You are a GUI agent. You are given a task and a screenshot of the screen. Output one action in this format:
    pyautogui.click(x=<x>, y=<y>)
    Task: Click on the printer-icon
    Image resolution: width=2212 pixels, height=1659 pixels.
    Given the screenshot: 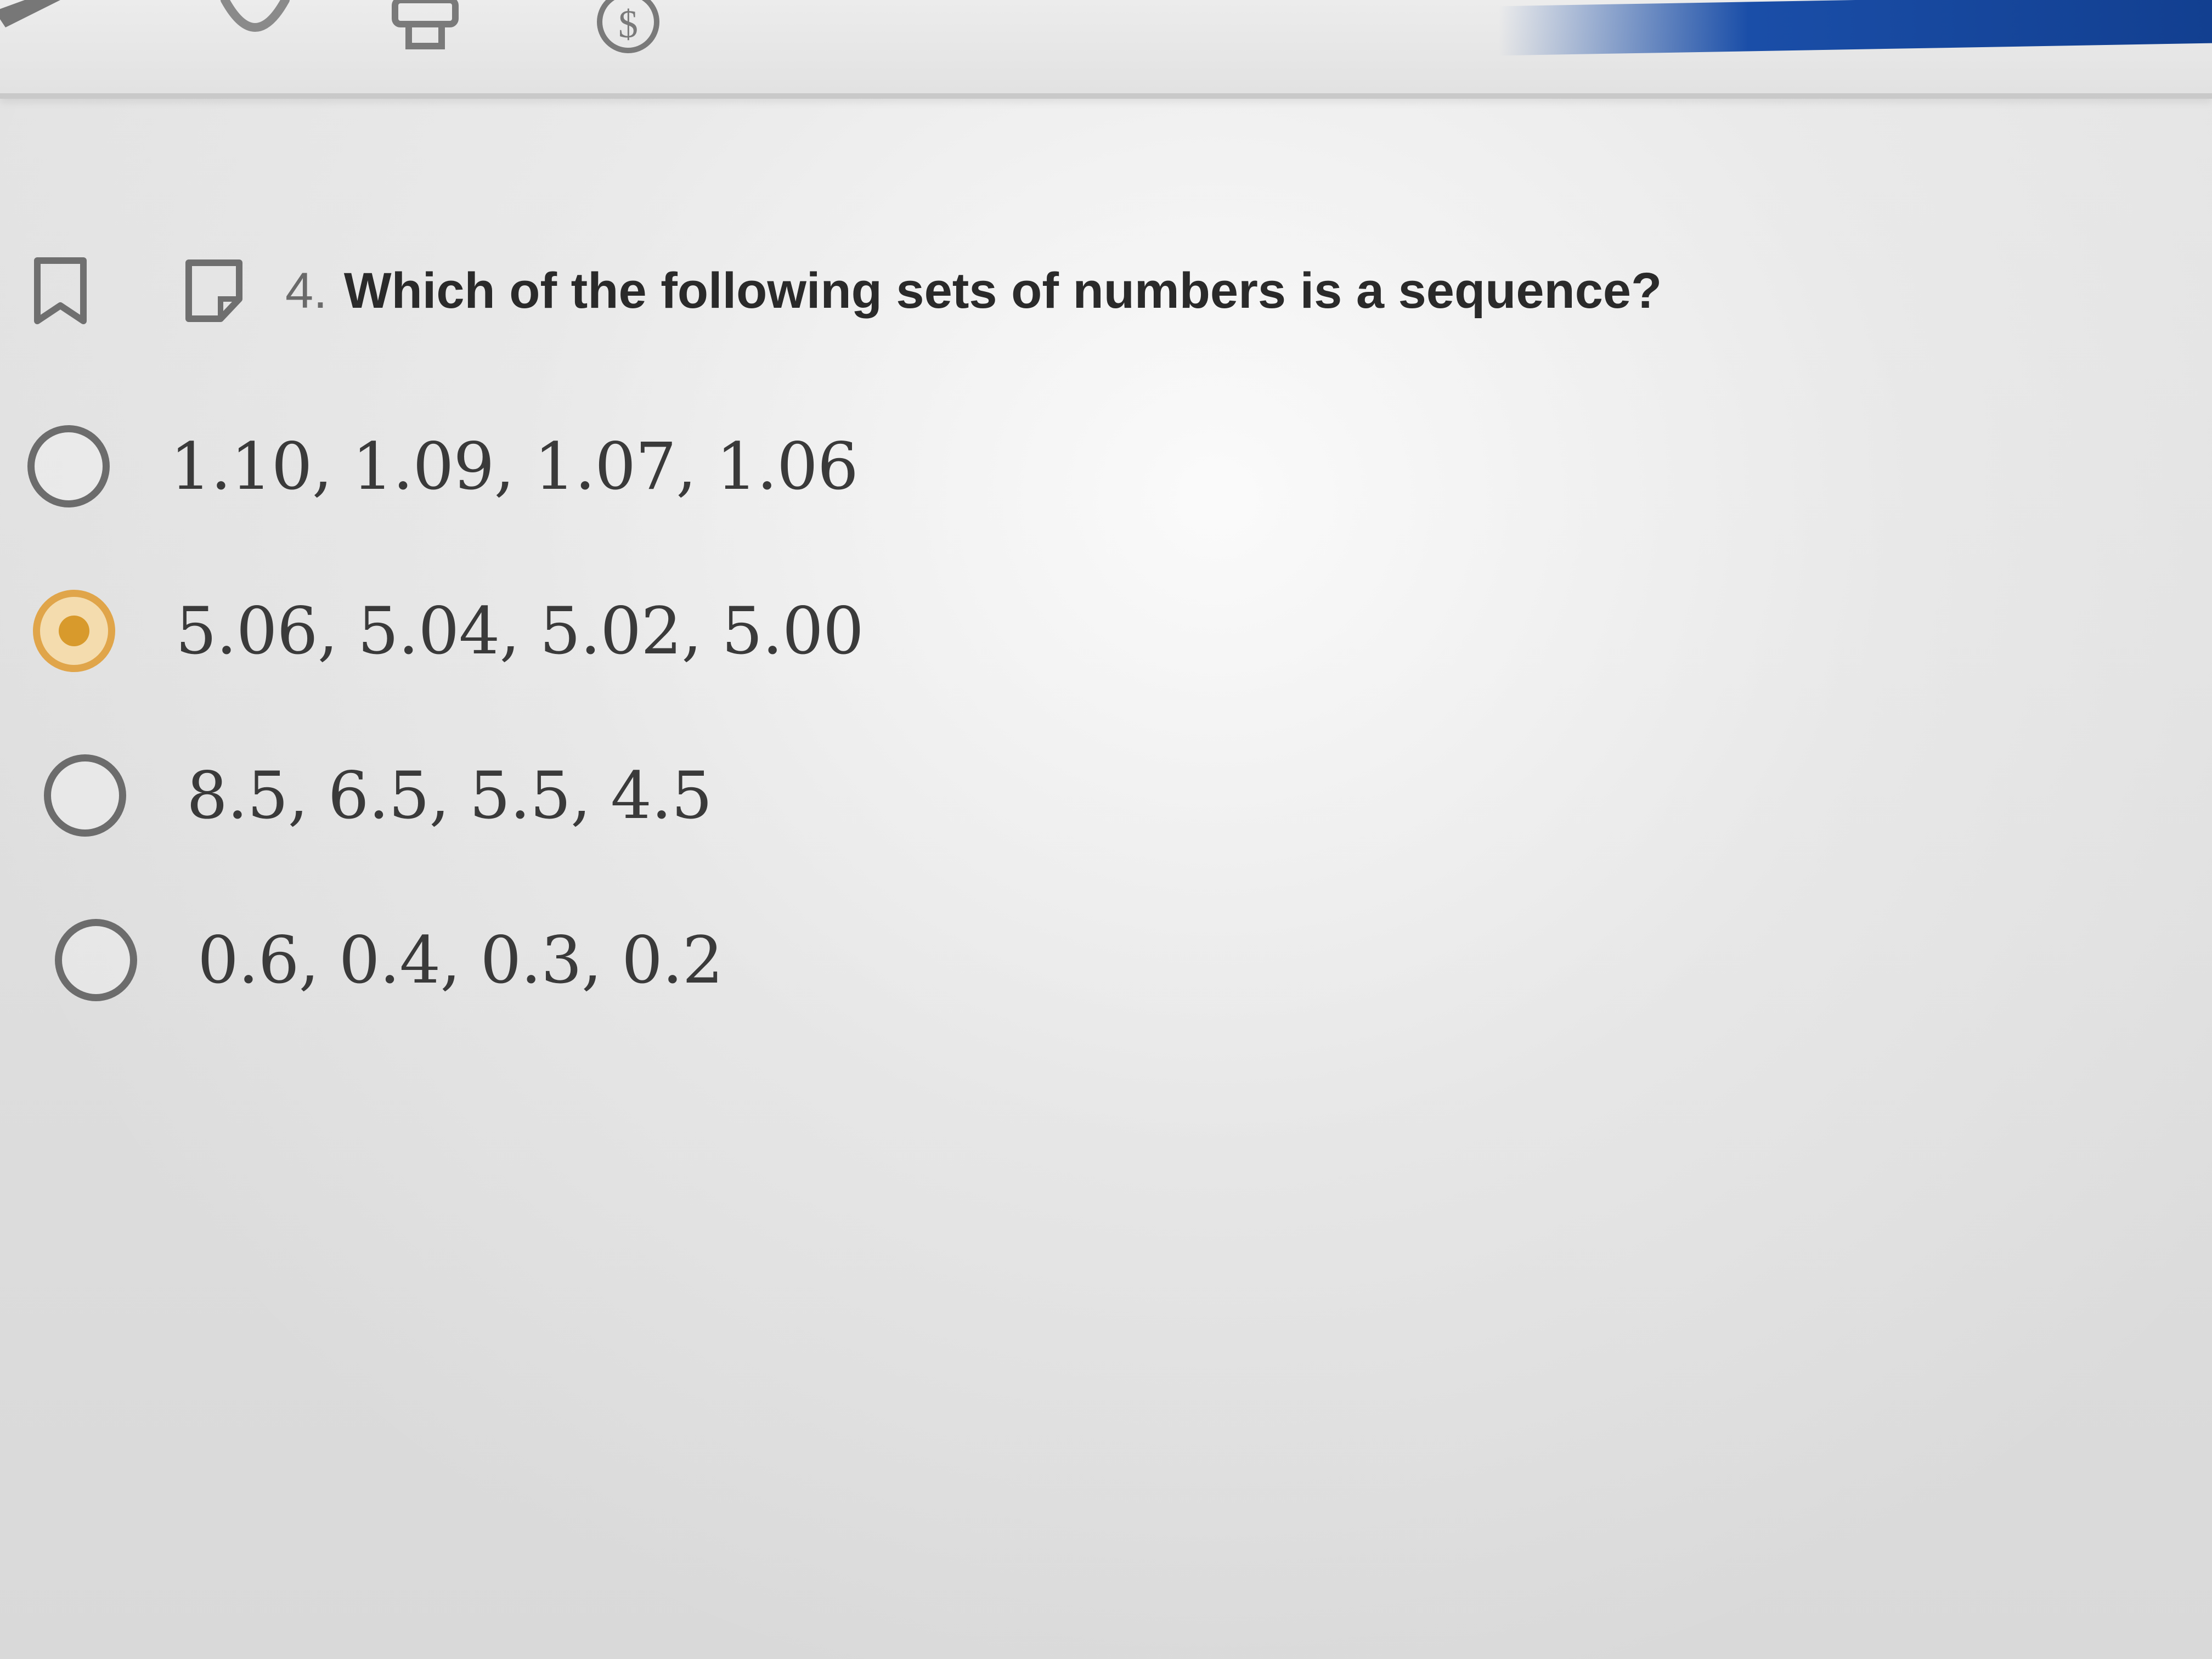 What is the action you would take?
    pyautogui.click(x=425, y=27)
    